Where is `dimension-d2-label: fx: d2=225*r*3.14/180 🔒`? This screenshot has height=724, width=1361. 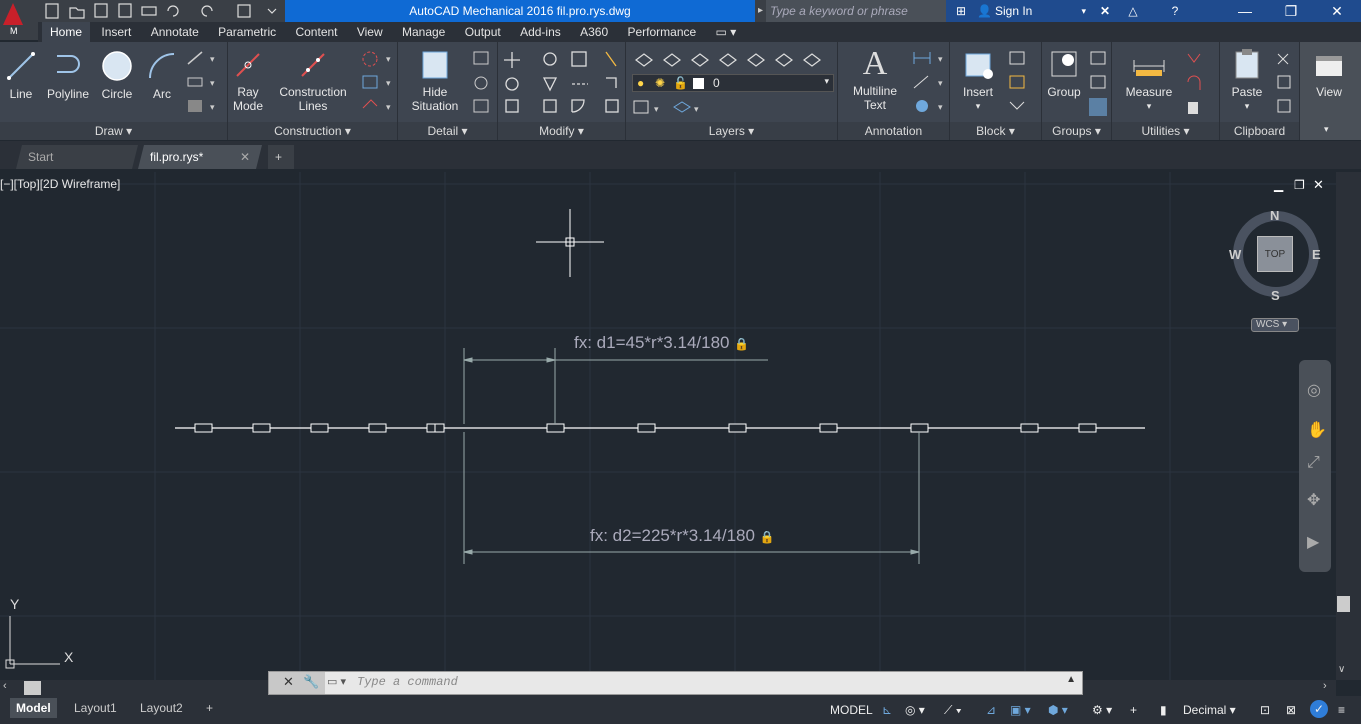 dimension-d2-label: fx: d2=225*r*3.14/180 🔒 is located at coordinates (682, 536).